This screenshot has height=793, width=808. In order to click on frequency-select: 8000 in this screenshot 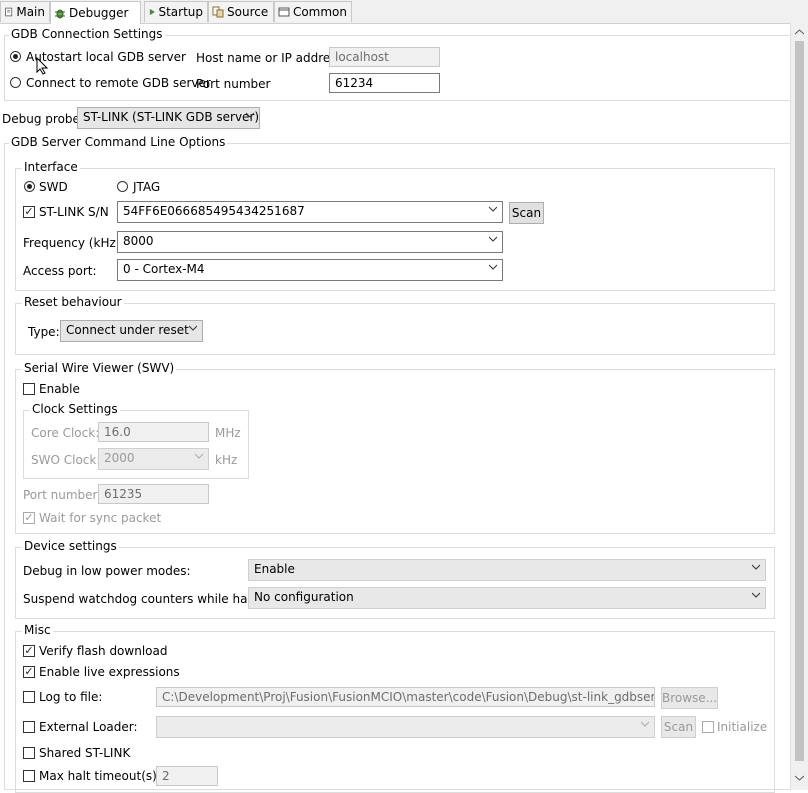, I will do `click(310, 242)`.